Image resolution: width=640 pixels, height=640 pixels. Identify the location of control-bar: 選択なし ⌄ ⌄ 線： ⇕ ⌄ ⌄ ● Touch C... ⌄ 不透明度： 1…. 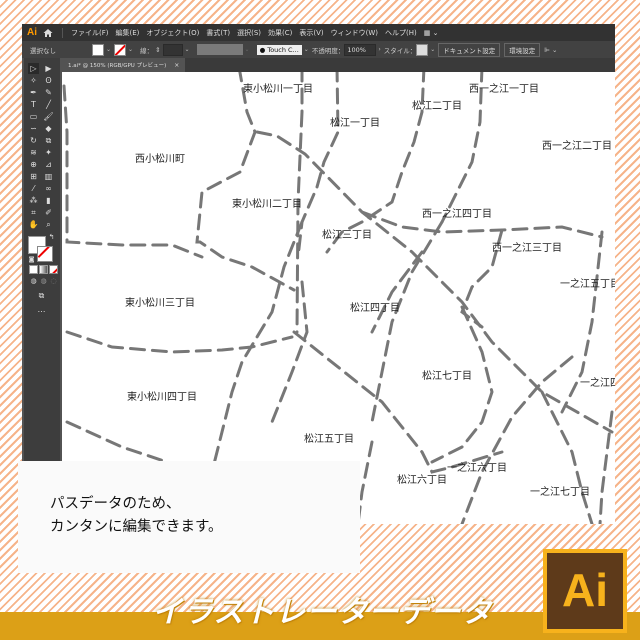
(318, 49).